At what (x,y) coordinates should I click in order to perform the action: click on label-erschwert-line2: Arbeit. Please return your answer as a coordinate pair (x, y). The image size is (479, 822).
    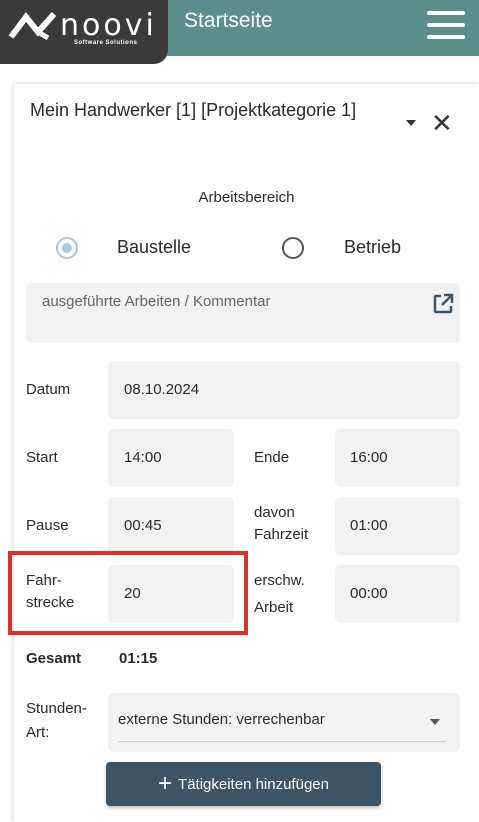
    Looking at the image, I should click on (274, 607).